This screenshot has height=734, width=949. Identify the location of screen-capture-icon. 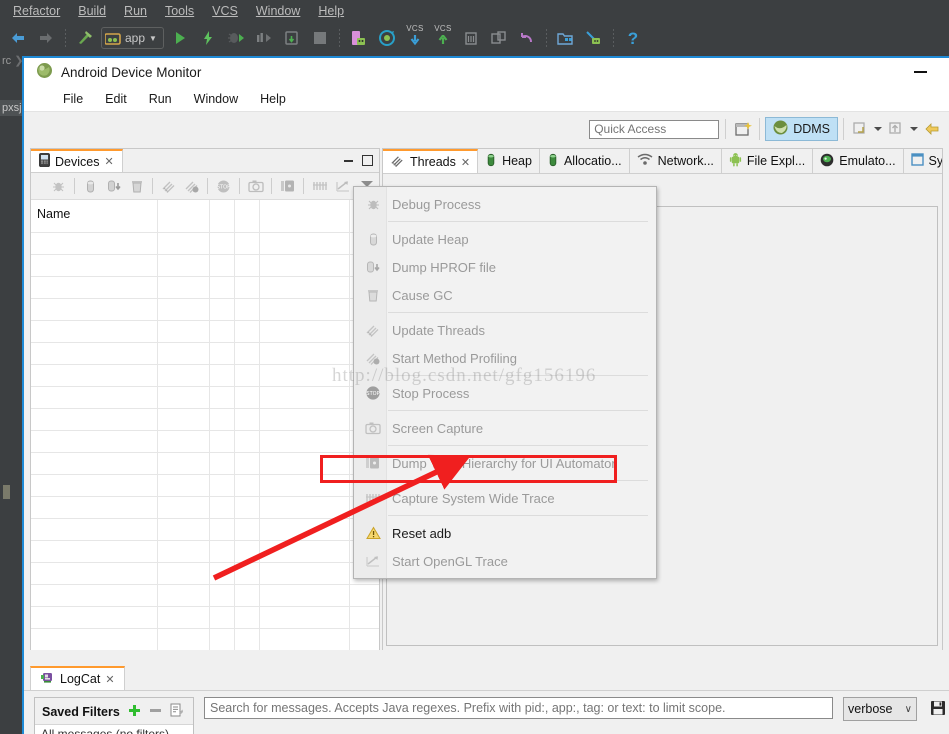
(255, 186).